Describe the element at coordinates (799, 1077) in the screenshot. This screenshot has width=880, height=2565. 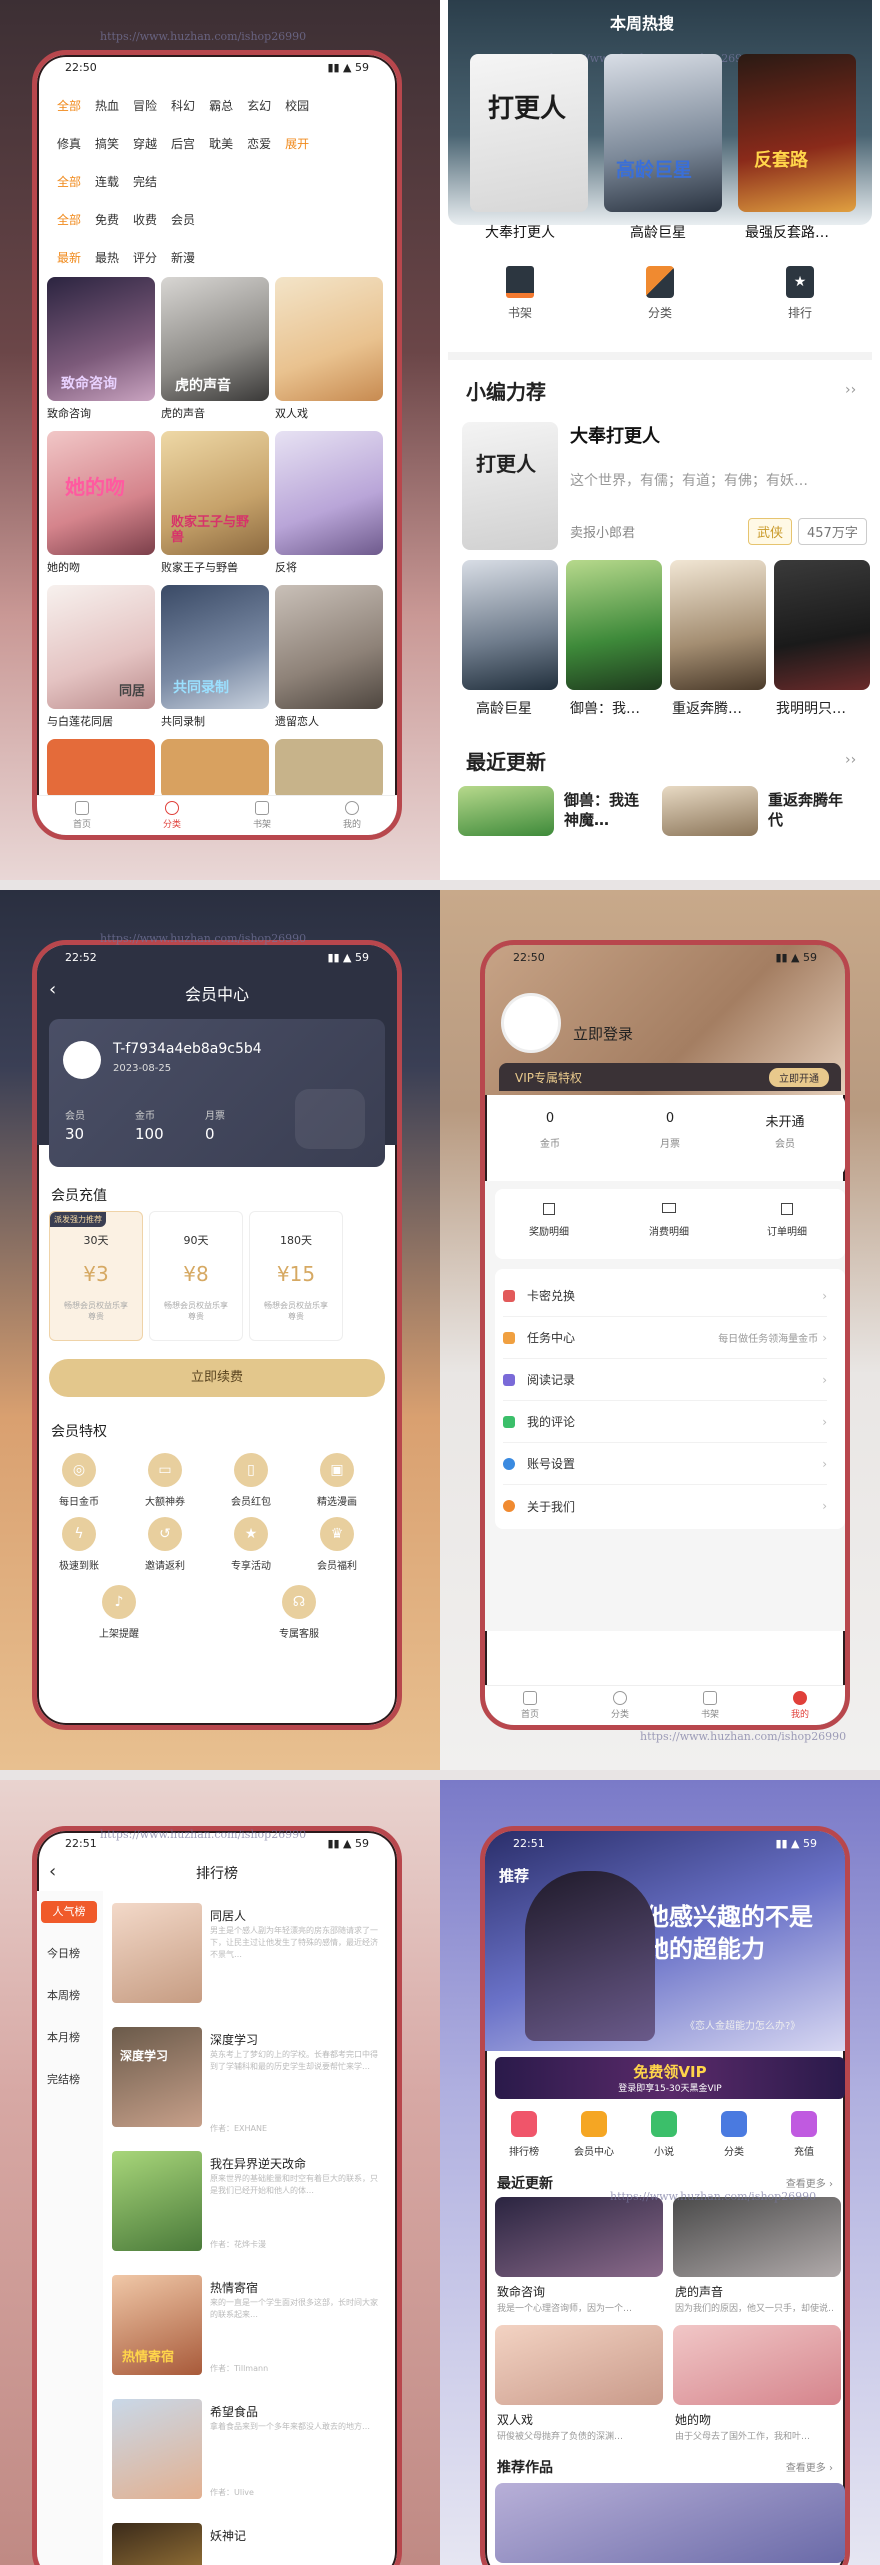
I see `vip-open-button: 立即开通` at that location.